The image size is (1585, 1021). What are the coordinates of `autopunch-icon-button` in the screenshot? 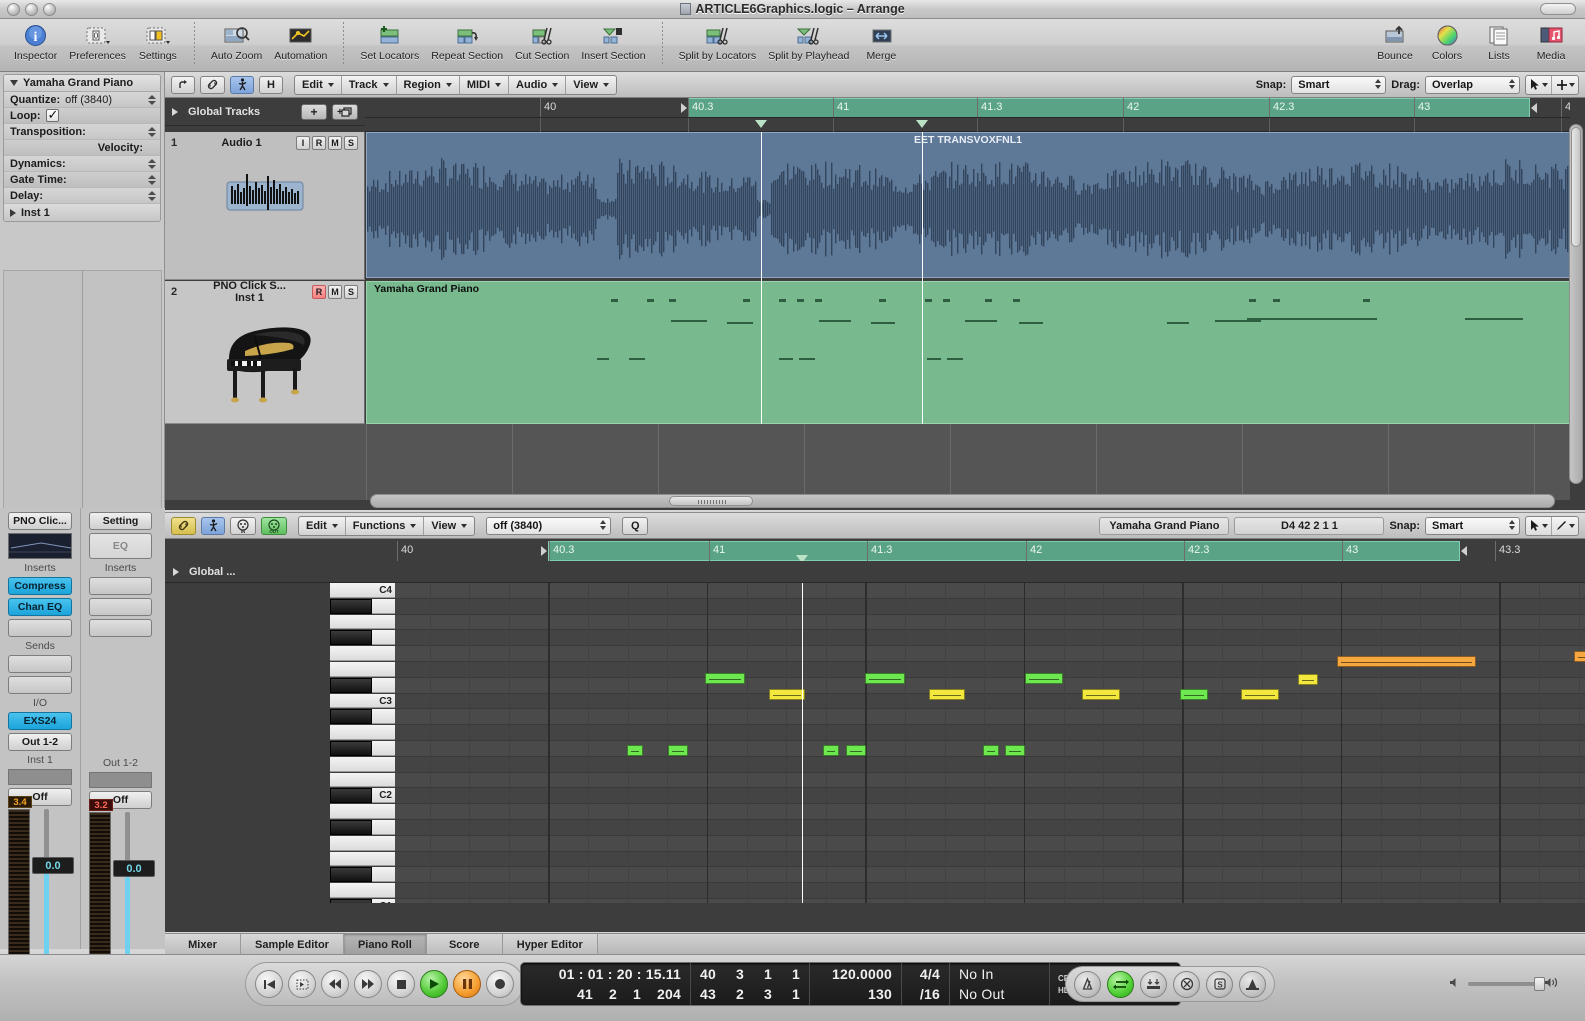 It's located at (1153, 984).